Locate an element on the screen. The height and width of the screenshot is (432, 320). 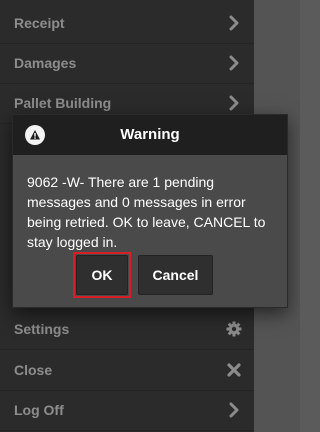
cancel-button: Cancel is located at coordinates (175, 275).